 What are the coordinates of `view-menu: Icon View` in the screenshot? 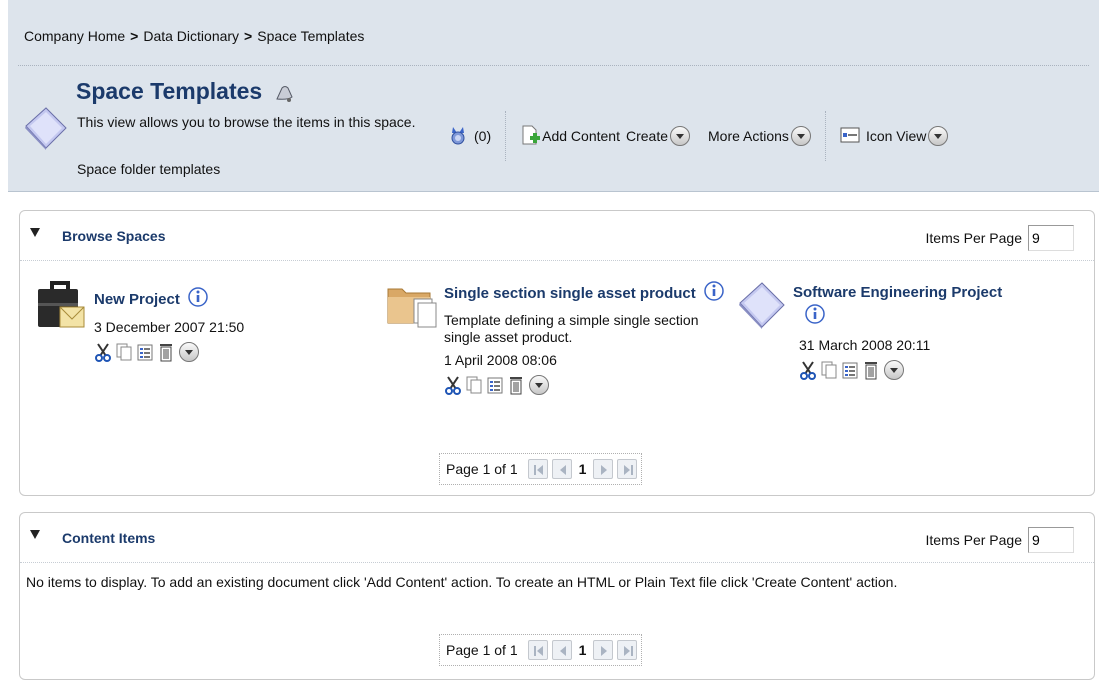 It's located at (894, 136).